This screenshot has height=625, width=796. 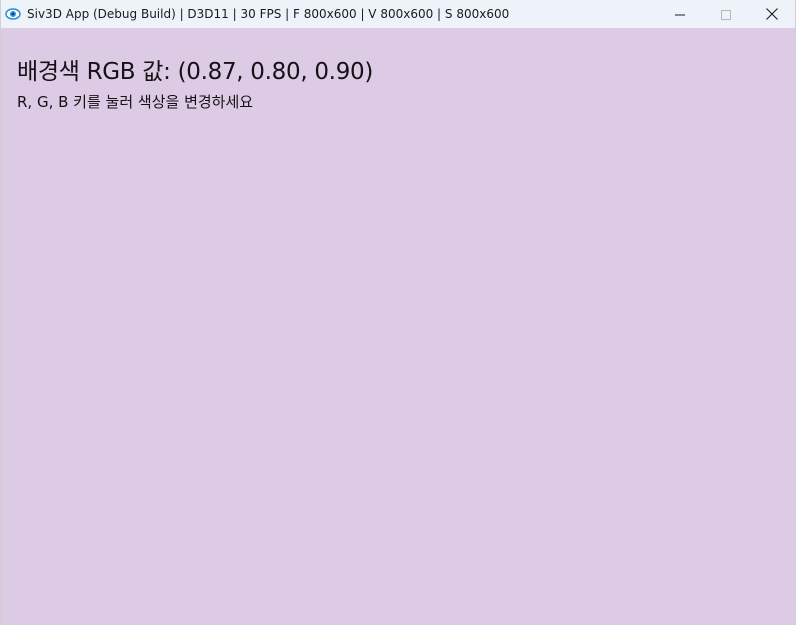 I want to click on close-icon, so click(x=772, y=14).